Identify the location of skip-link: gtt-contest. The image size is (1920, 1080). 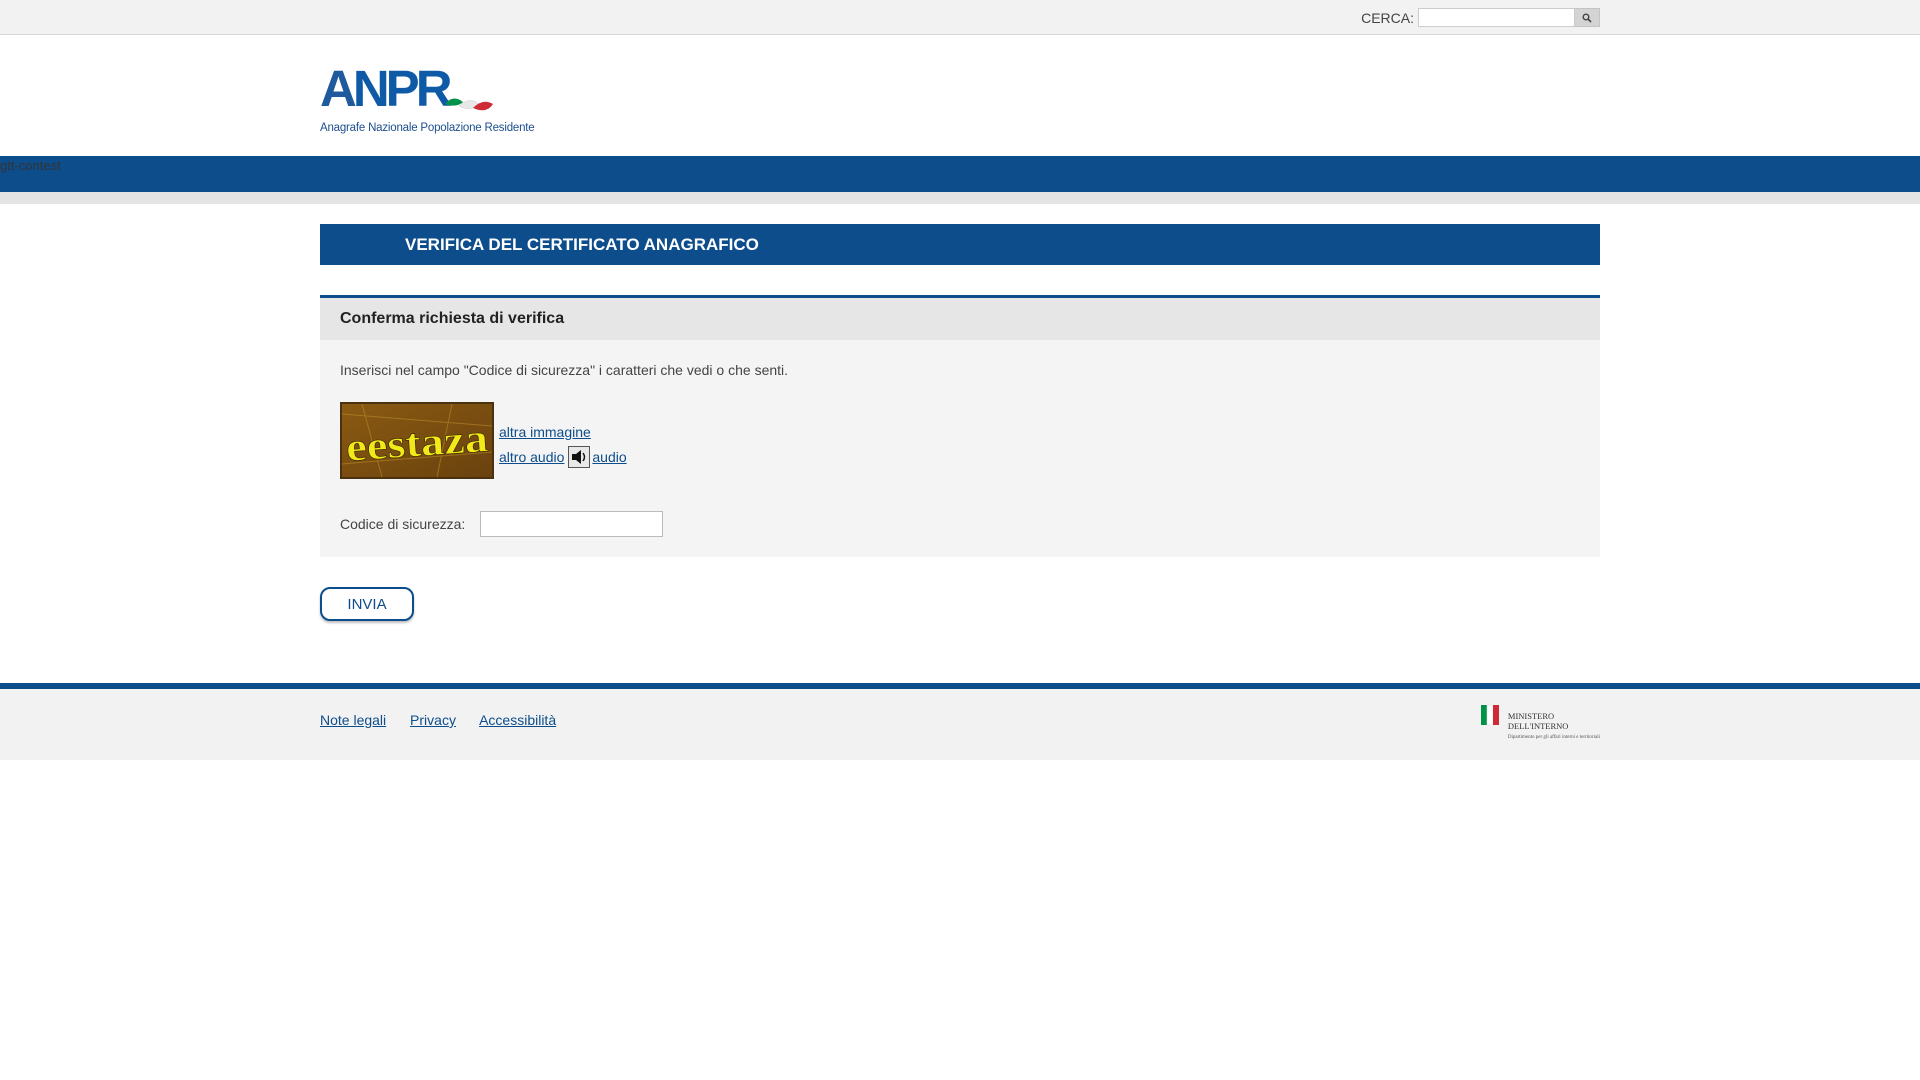
(30, 165).